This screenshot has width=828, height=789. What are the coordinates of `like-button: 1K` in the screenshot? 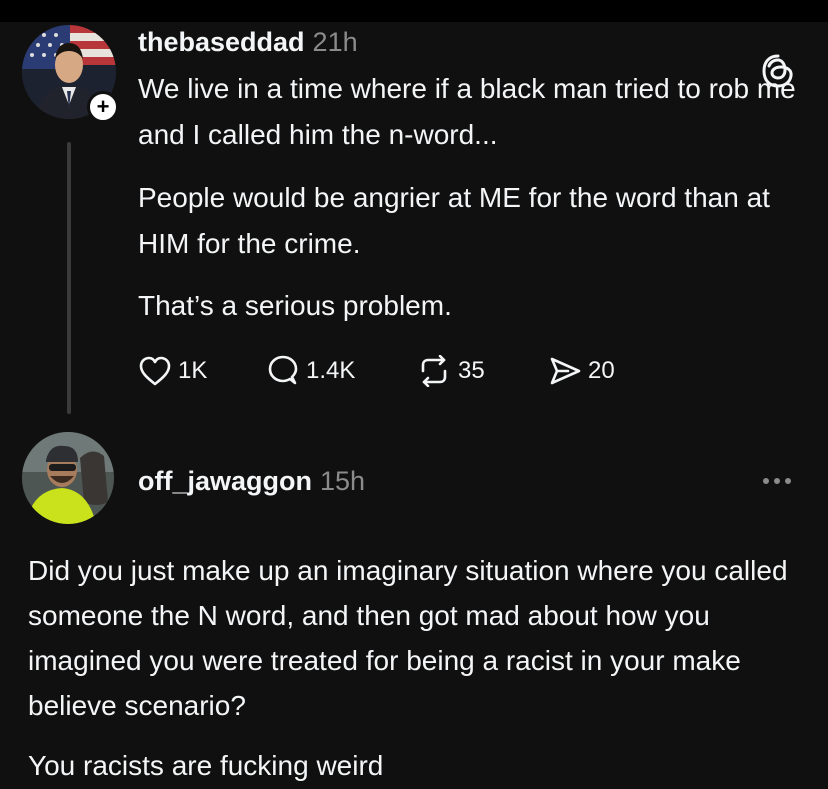 It's located at (172, 371).